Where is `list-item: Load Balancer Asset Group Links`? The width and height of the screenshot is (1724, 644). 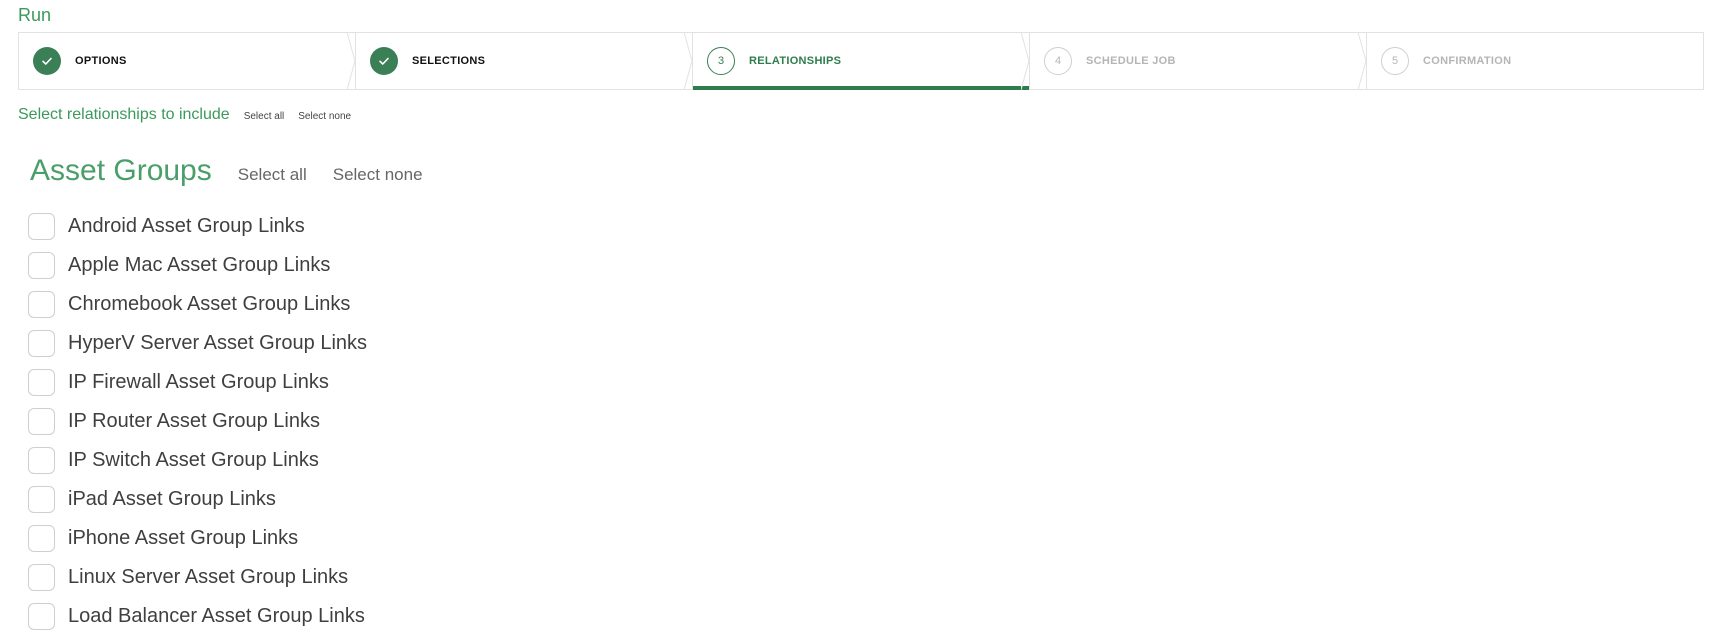 list-item: Load Balancer Asset Group Links is located at coordinates (197, 616).